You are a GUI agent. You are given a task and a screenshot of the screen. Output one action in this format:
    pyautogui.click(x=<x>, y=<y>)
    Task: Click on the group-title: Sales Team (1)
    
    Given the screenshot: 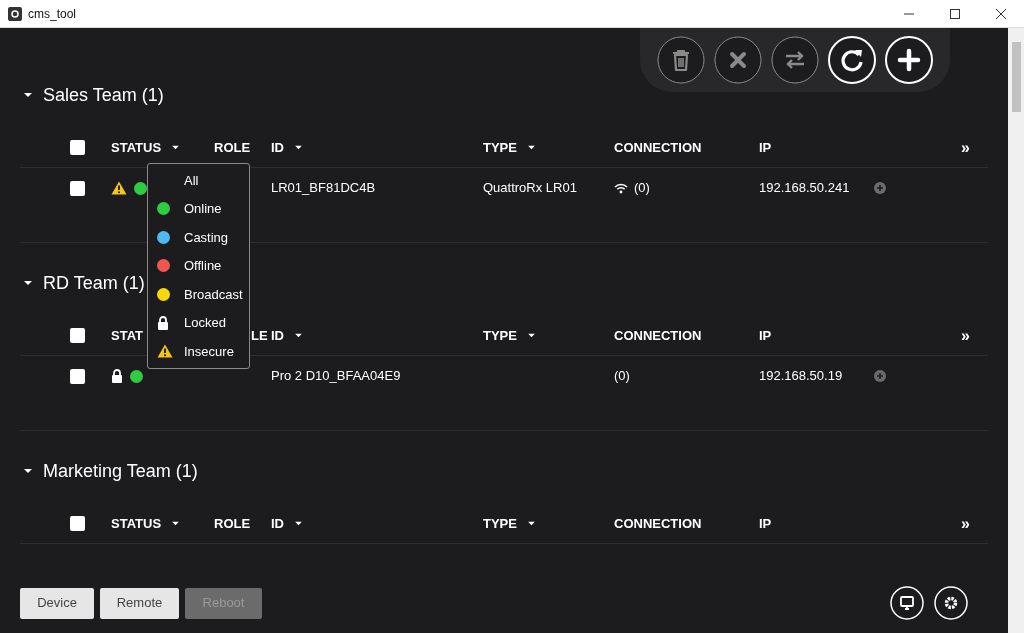 What is the action you would take?
    pyautogui.click(x=103, y=95)
    